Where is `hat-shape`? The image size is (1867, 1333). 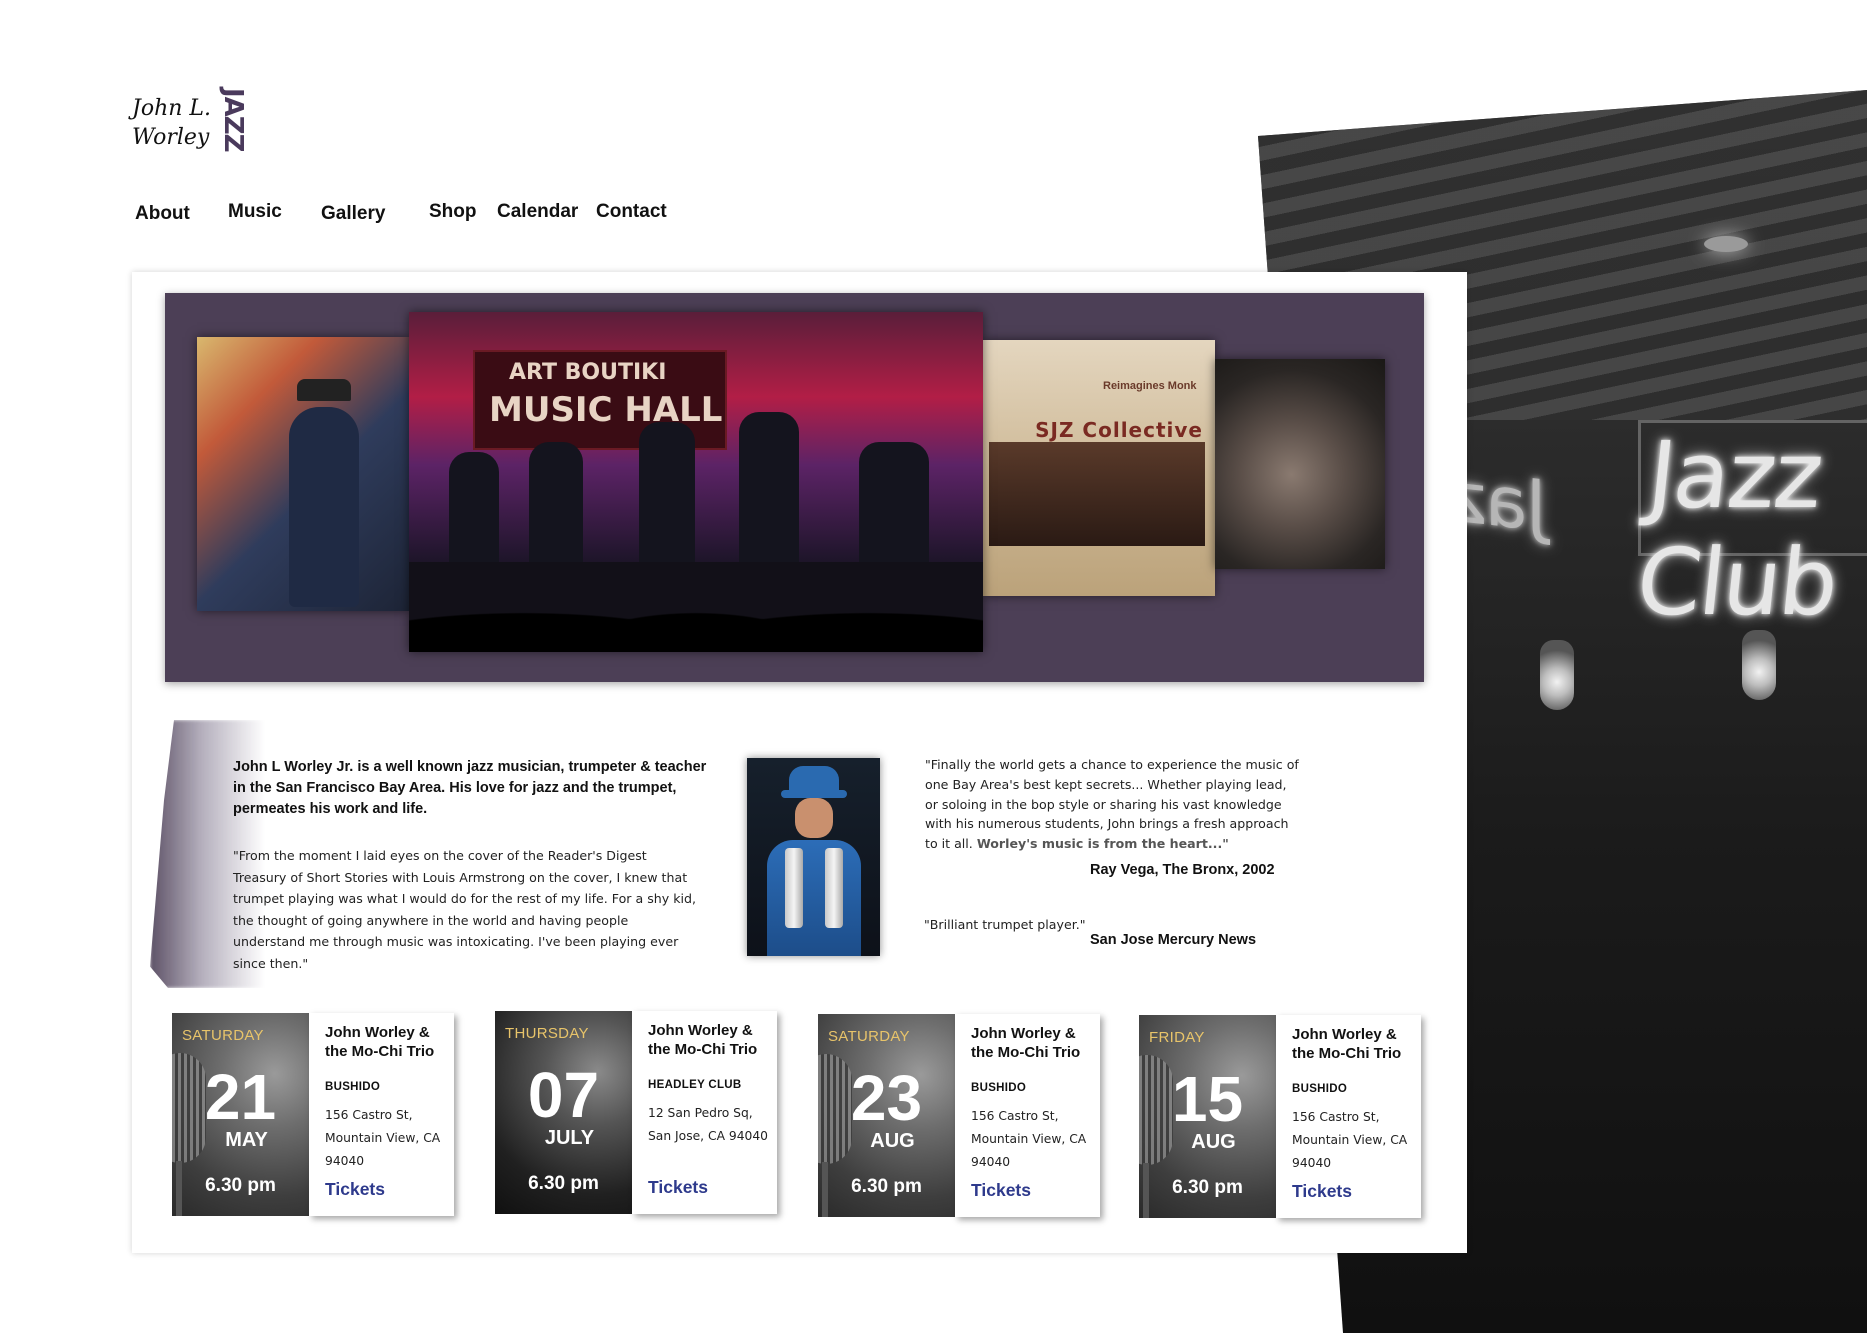 hat-shape is located at coordinates (324, 390).